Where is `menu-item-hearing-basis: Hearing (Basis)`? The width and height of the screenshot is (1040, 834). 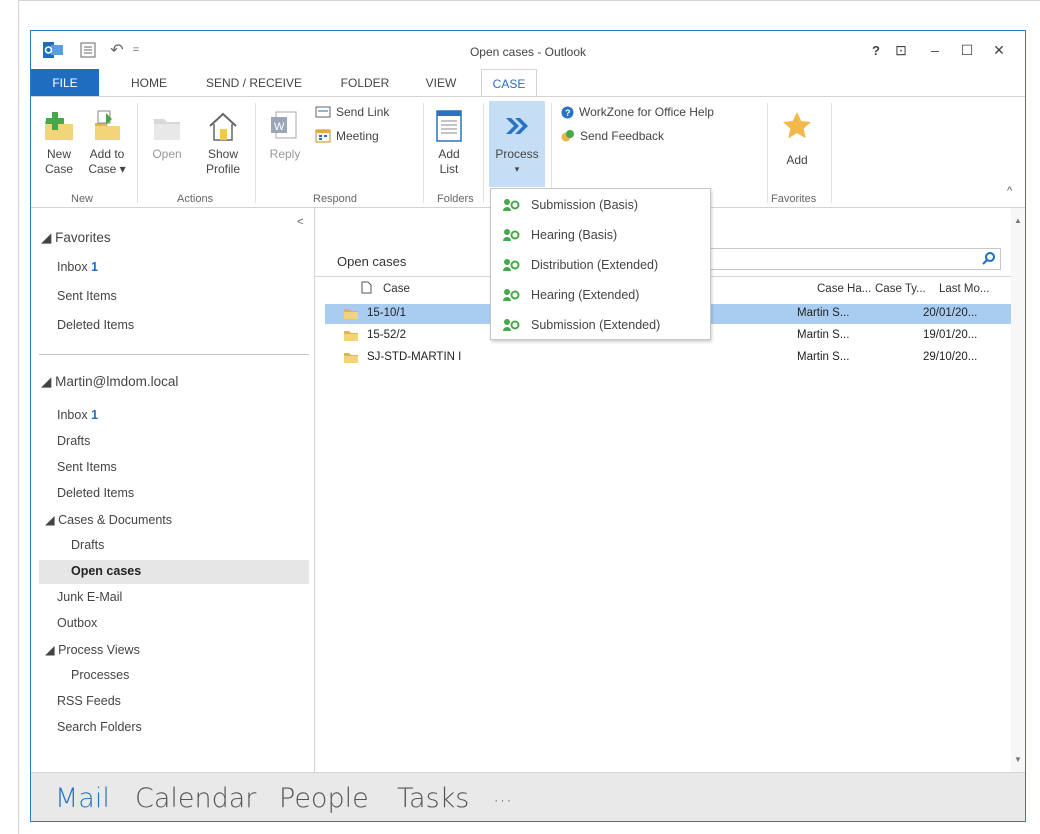
menu-item-hearing-basis: Hearing (Basis) is located at coordinates (600, 235).